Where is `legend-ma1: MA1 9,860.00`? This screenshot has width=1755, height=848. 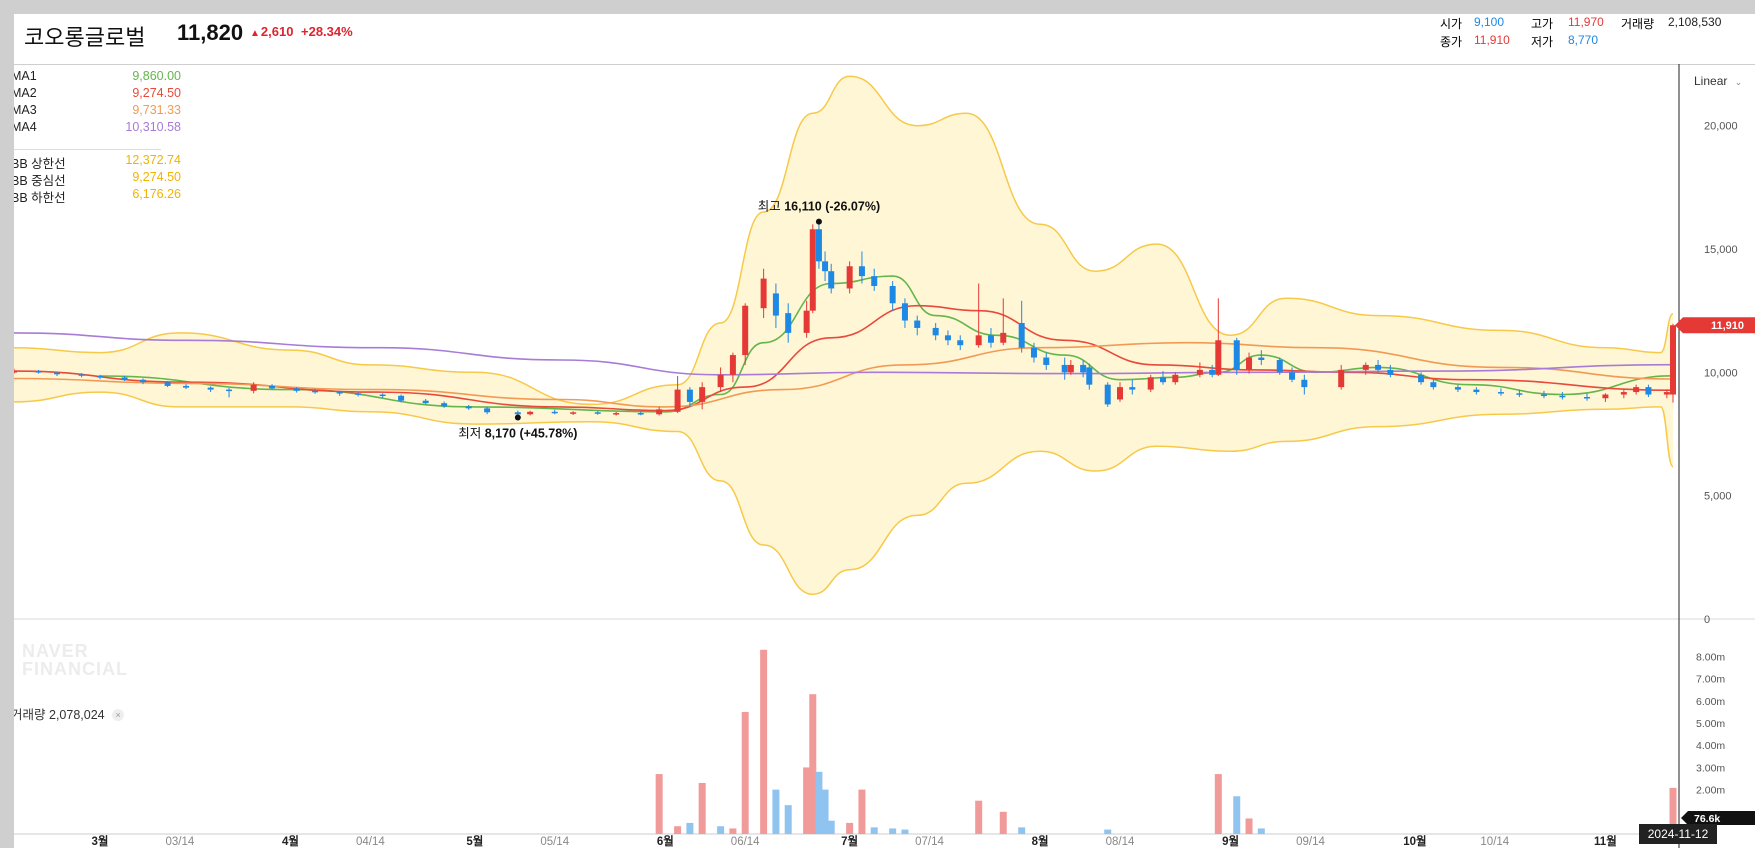
legend-ma1: MA1 9,860.00 is located at coordinates (97, 77).